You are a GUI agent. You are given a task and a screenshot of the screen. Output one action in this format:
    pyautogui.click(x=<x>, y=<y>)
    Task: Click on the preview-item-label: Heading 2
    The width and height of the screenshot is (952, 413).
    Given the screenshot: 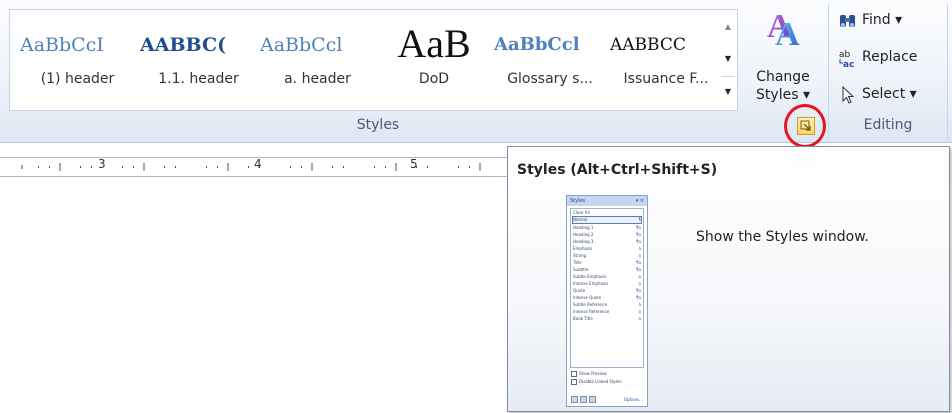 What is the action you would take?
    pyautogui.click(x=583, y=234)
    